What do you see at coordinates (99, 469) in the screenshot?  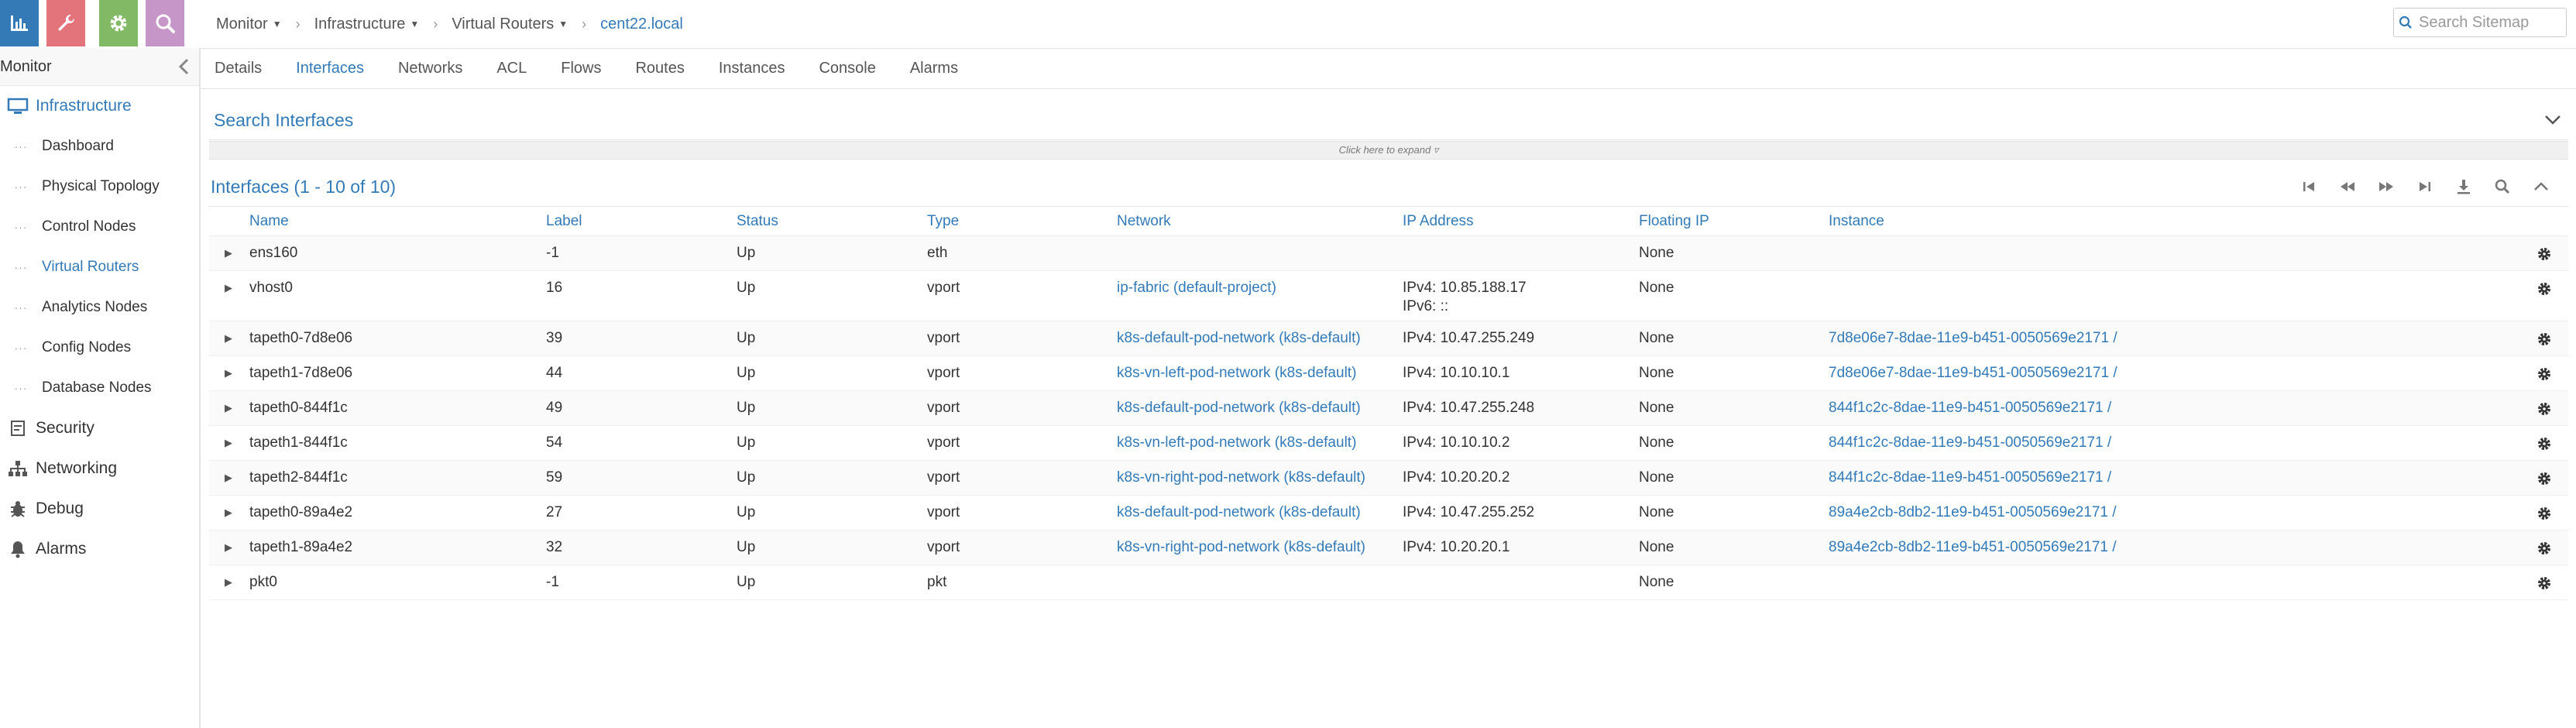 I see `sidebar-item-networking: Networking` at bounding box center [99, 469].